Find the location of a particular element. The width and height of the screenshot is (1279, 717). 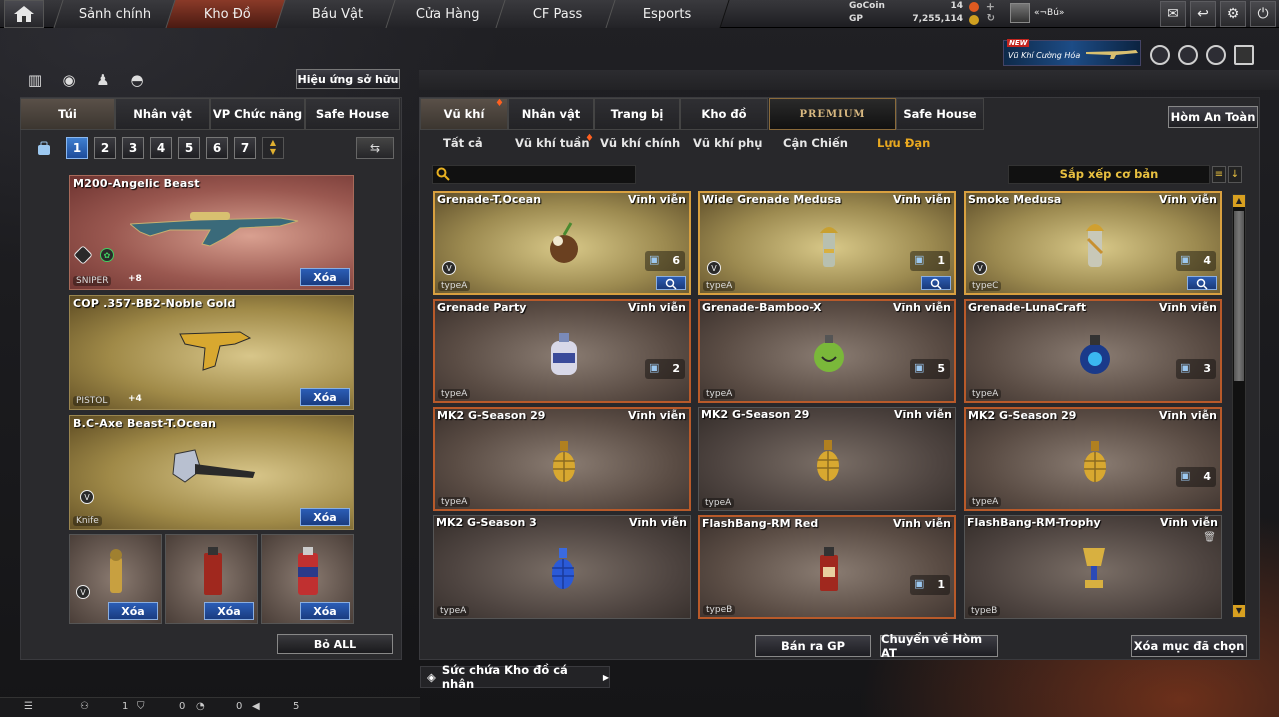

swap-button: ⇆ is located at coordinates (375, 148).